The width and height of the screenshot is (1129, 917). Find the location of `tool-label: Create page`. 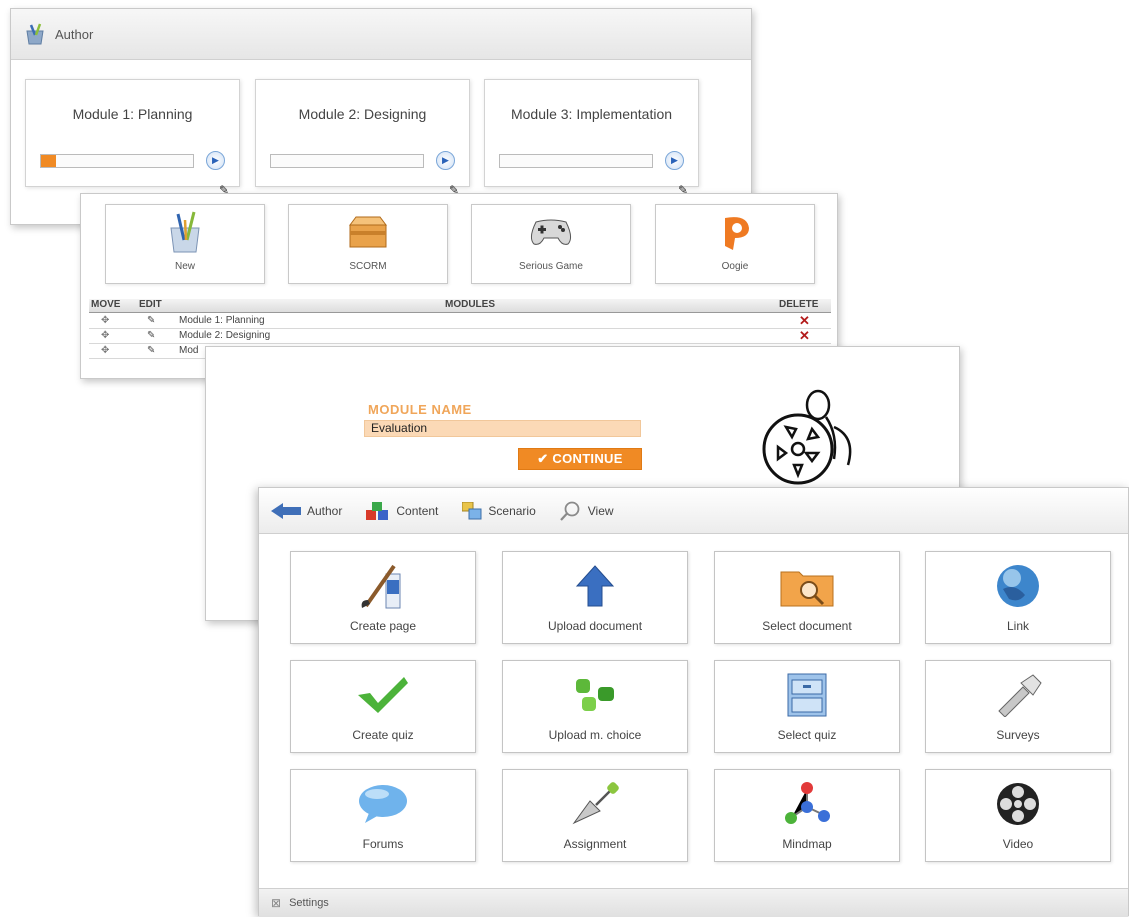

tool-label: Create page is located at coordinates (383, 626).